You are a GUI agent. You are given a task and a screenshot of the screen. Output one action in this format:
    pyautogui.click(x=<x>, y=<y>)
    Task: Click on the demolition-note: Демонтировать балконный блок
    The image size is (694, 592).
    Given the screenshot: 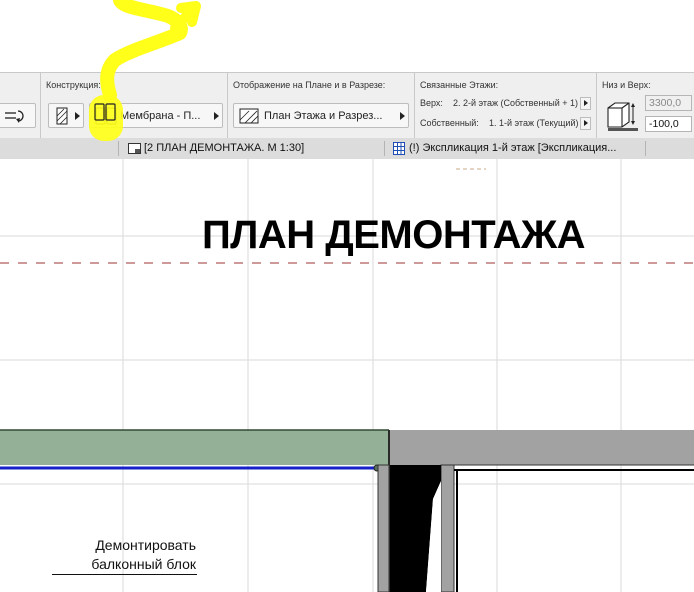 What is the action you would take?
    pyautogui.click(x=122, y=555)
    